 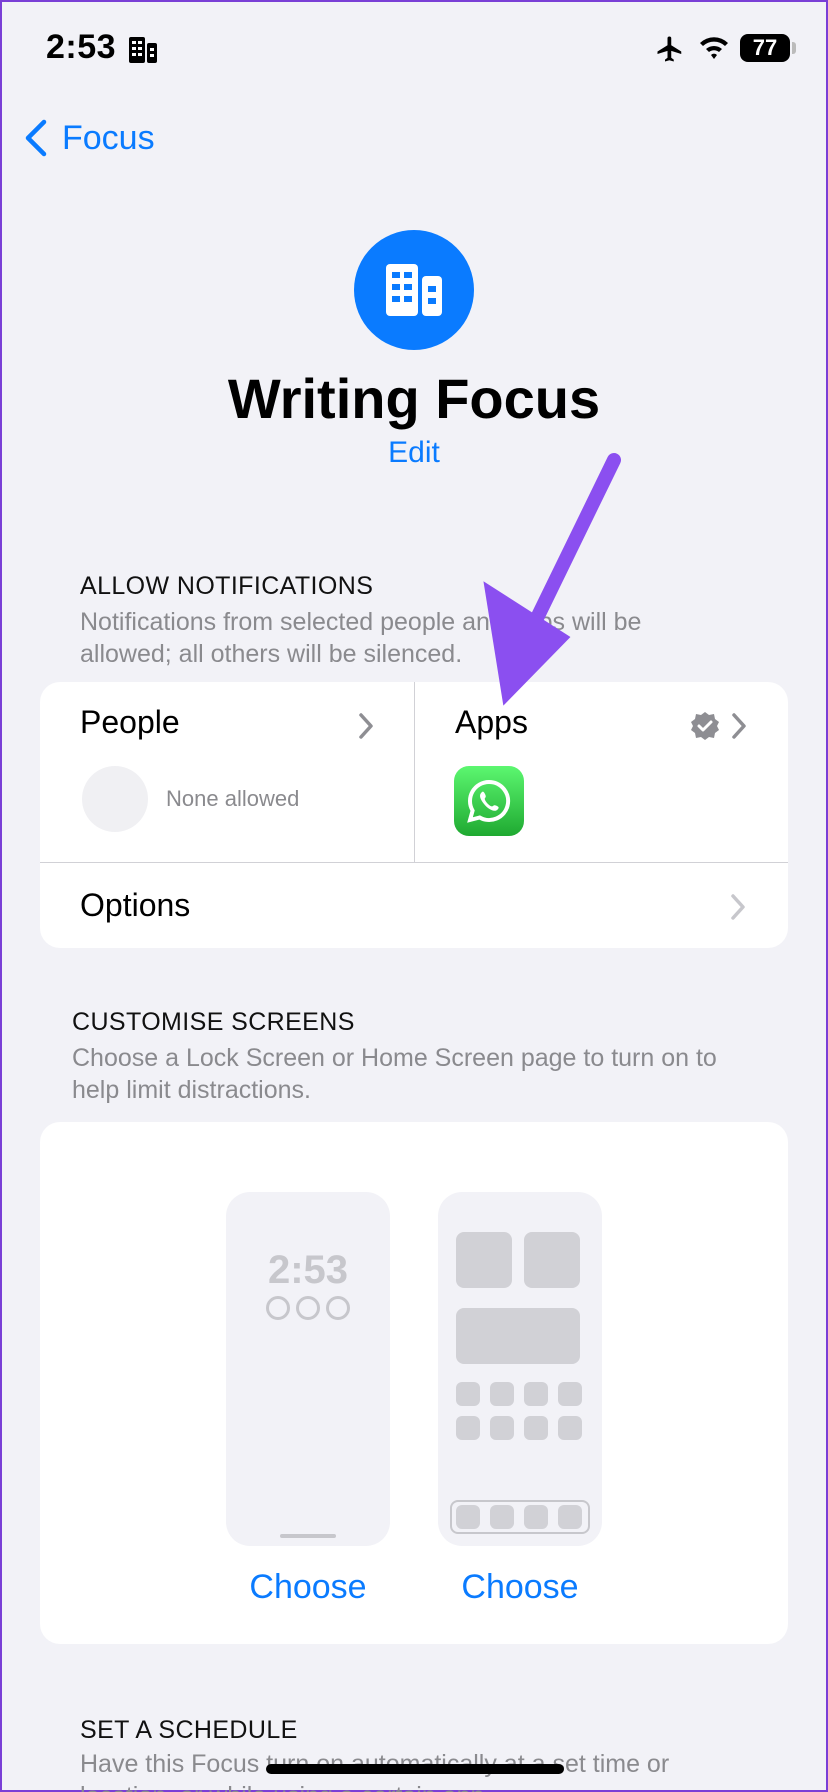 What do you see at coordinates (233, 798) in the screenshot?
I see `people-value: None allowed` at bounding box center [233, 798].